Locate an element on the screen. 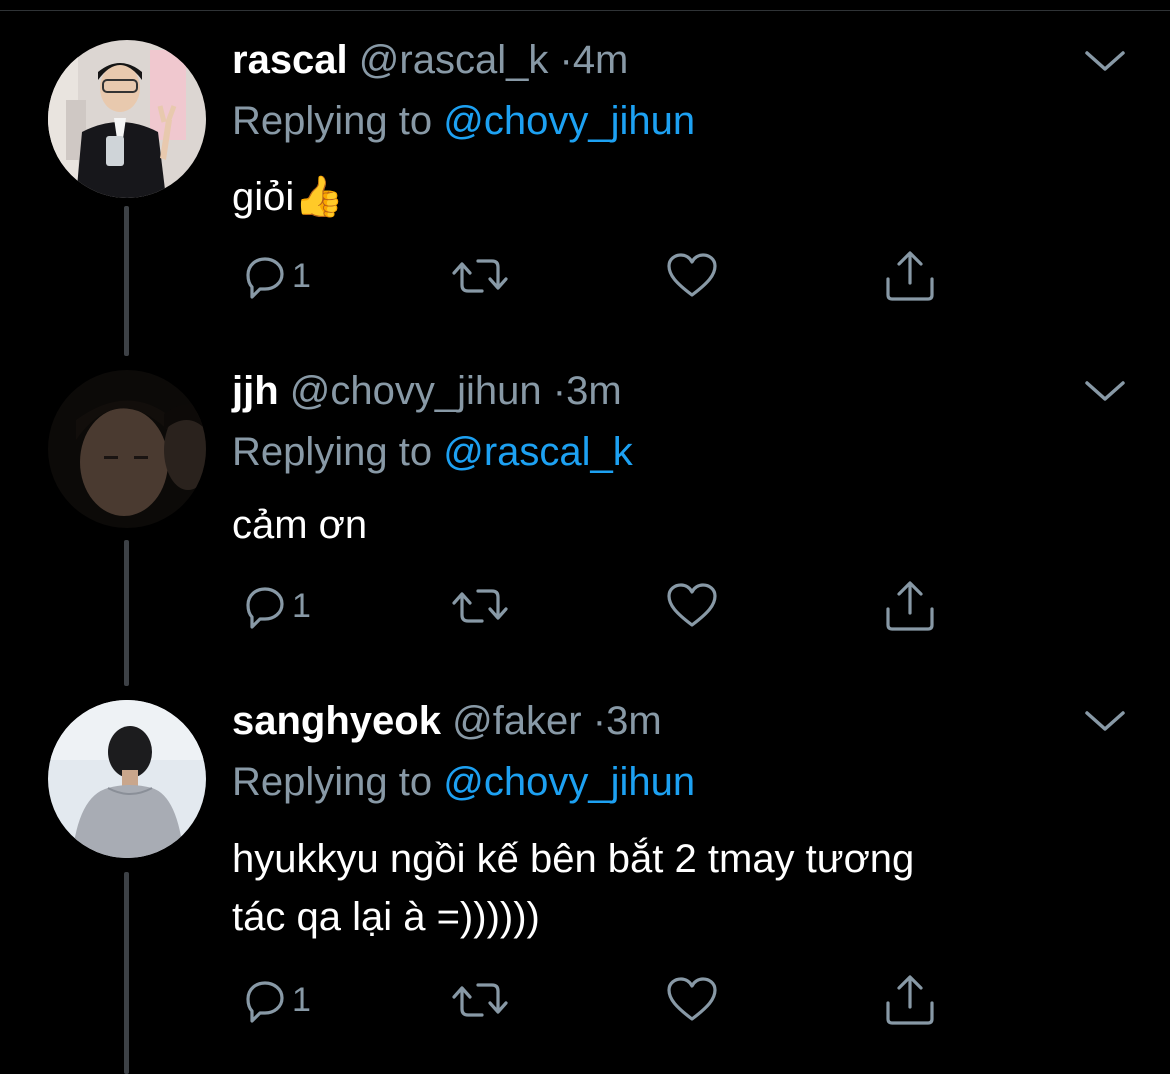  display-name: jjh is located at coordinates (255, 391).